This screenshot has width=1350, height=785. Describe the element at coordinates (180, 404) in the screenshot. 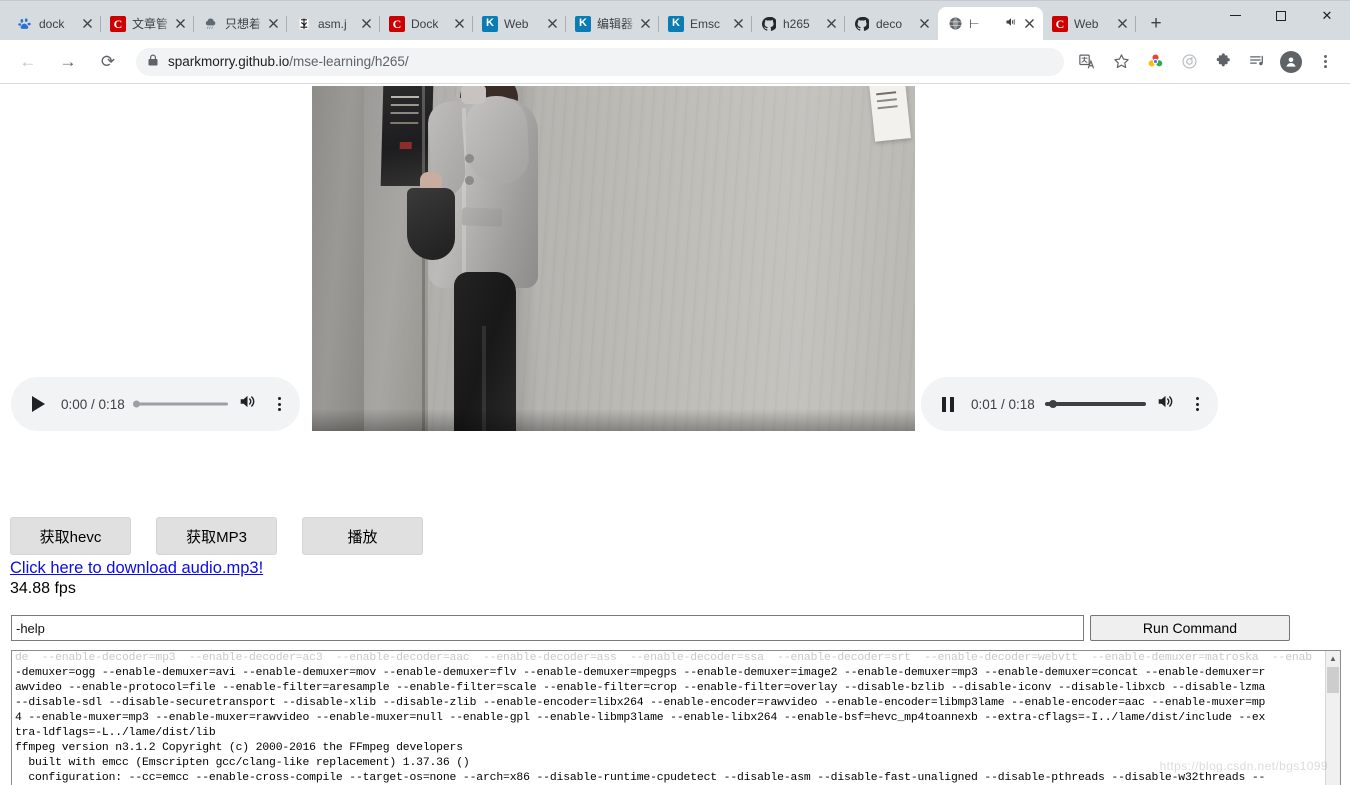

I see `left-player-seek-slider` at that location.